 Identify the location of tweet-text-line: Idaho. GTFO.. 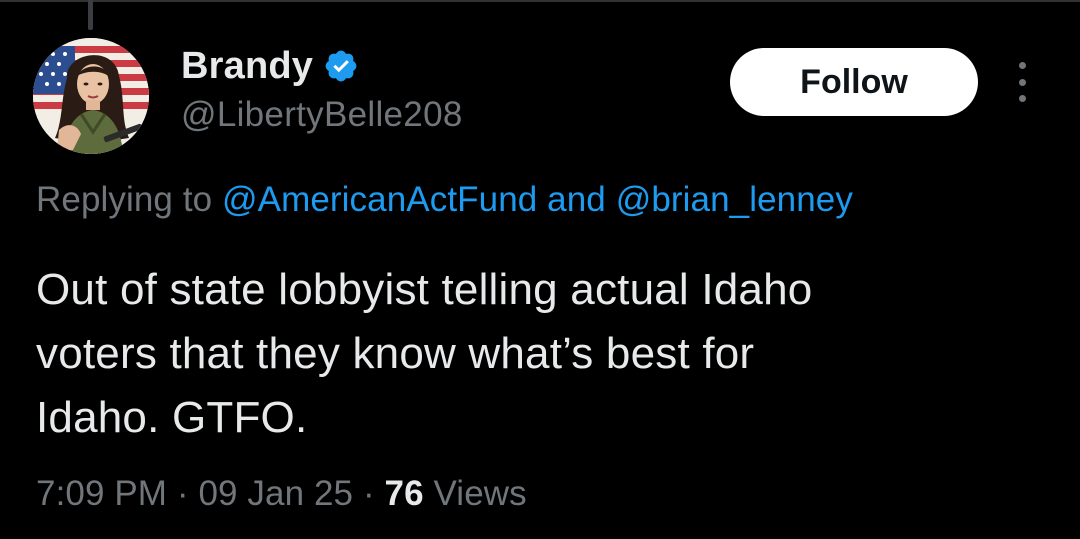
(172, 417).